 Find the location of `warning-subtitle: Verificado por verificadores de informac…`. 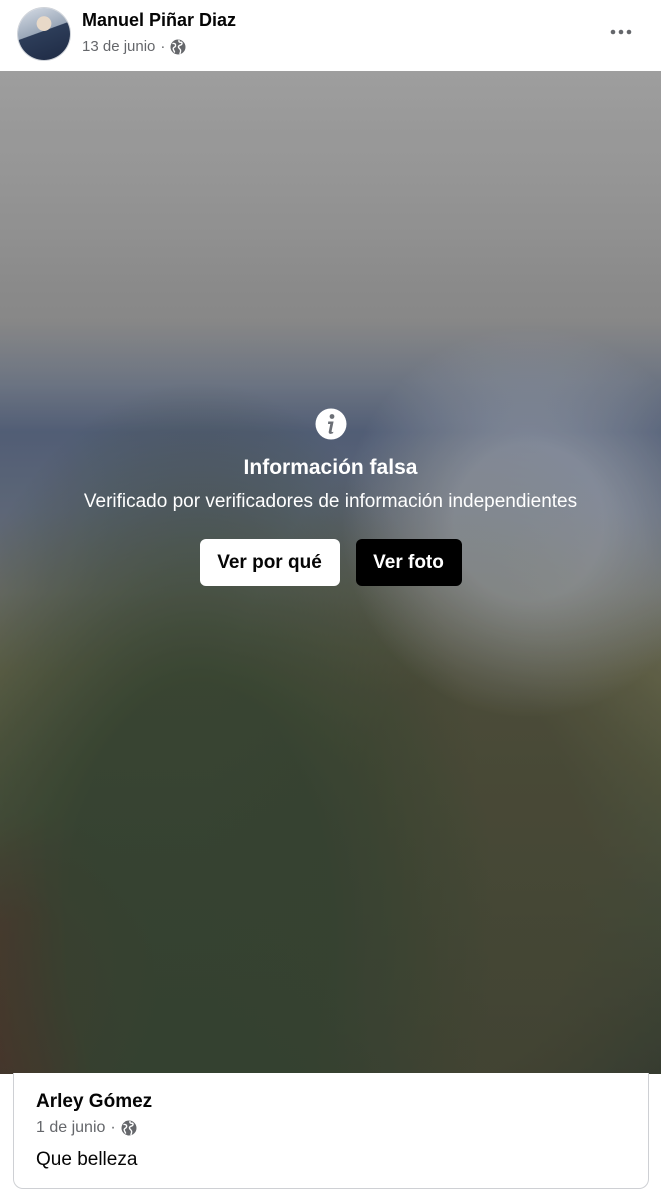

warning-subtitle: Verificado por verificadores de informac… is located at coordinates (330, 501).